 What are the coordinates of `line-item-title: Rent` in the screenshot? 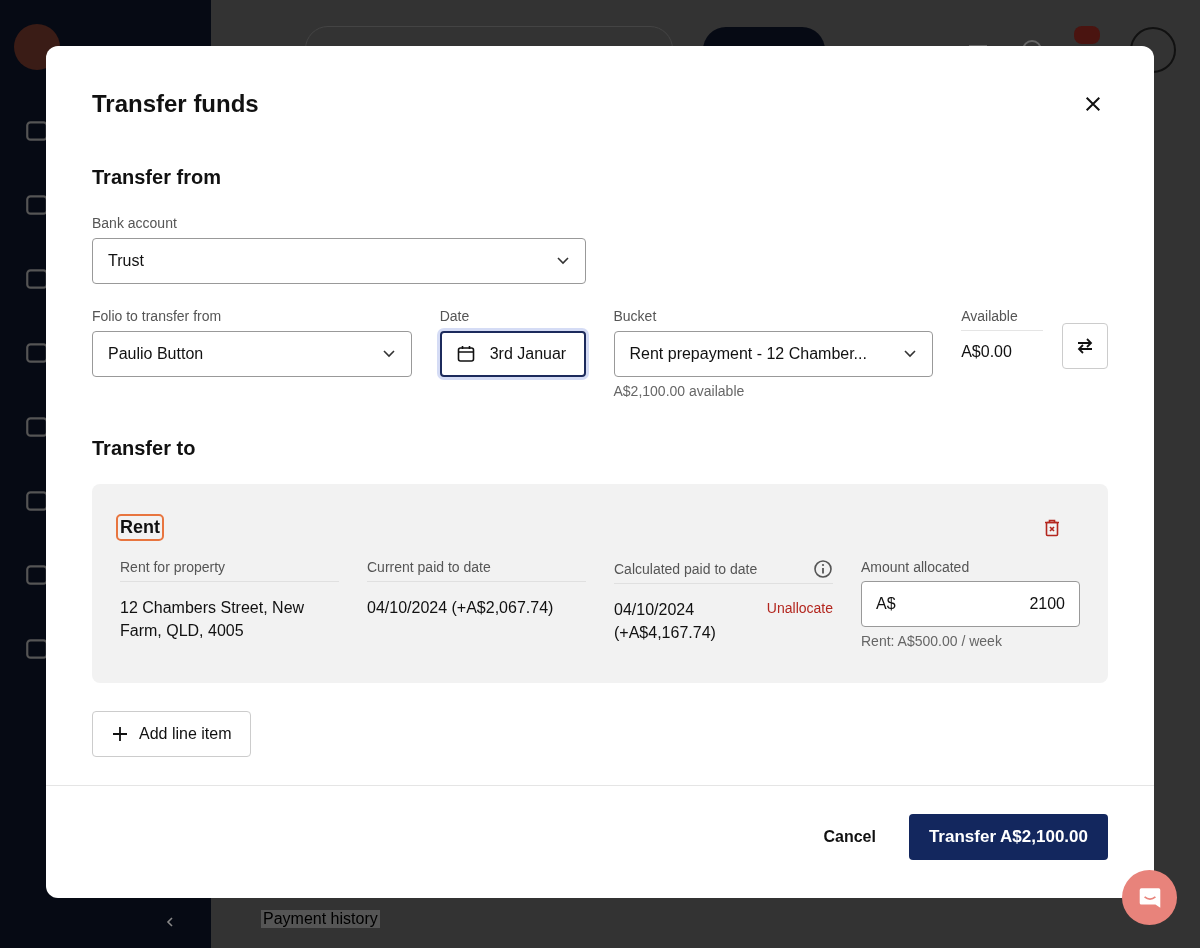 It's located at (140, 527).